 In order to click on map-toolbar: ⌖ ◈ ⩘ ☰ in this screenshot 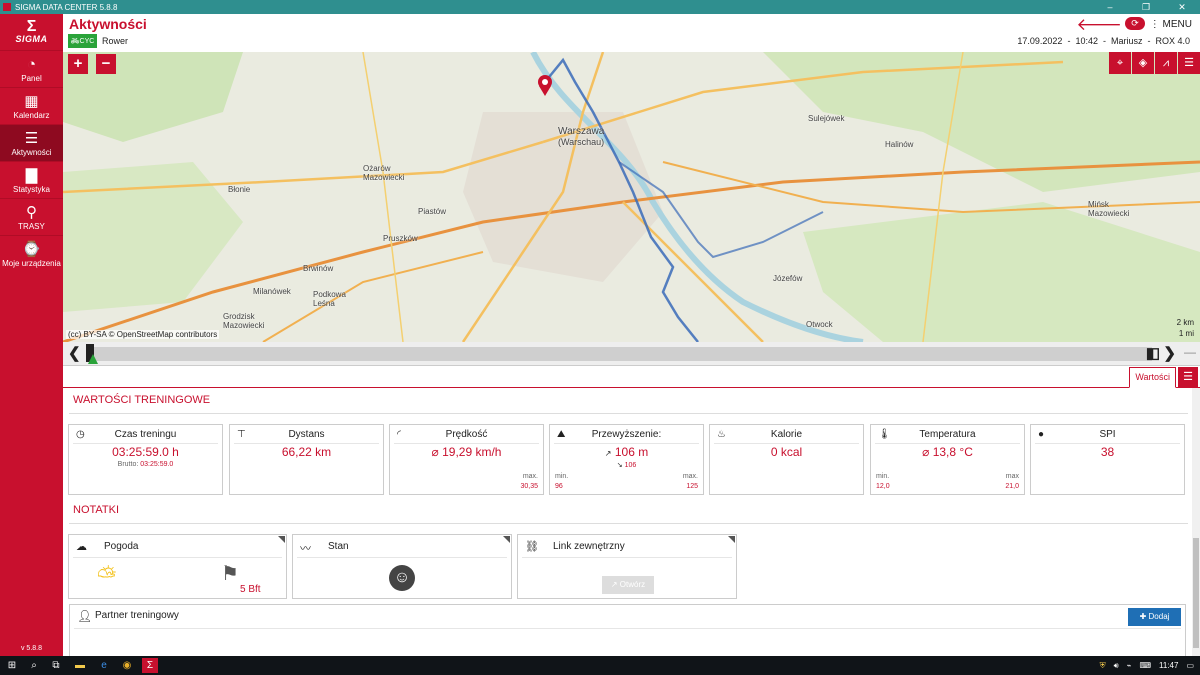, I will do `click(1154, 63)`.